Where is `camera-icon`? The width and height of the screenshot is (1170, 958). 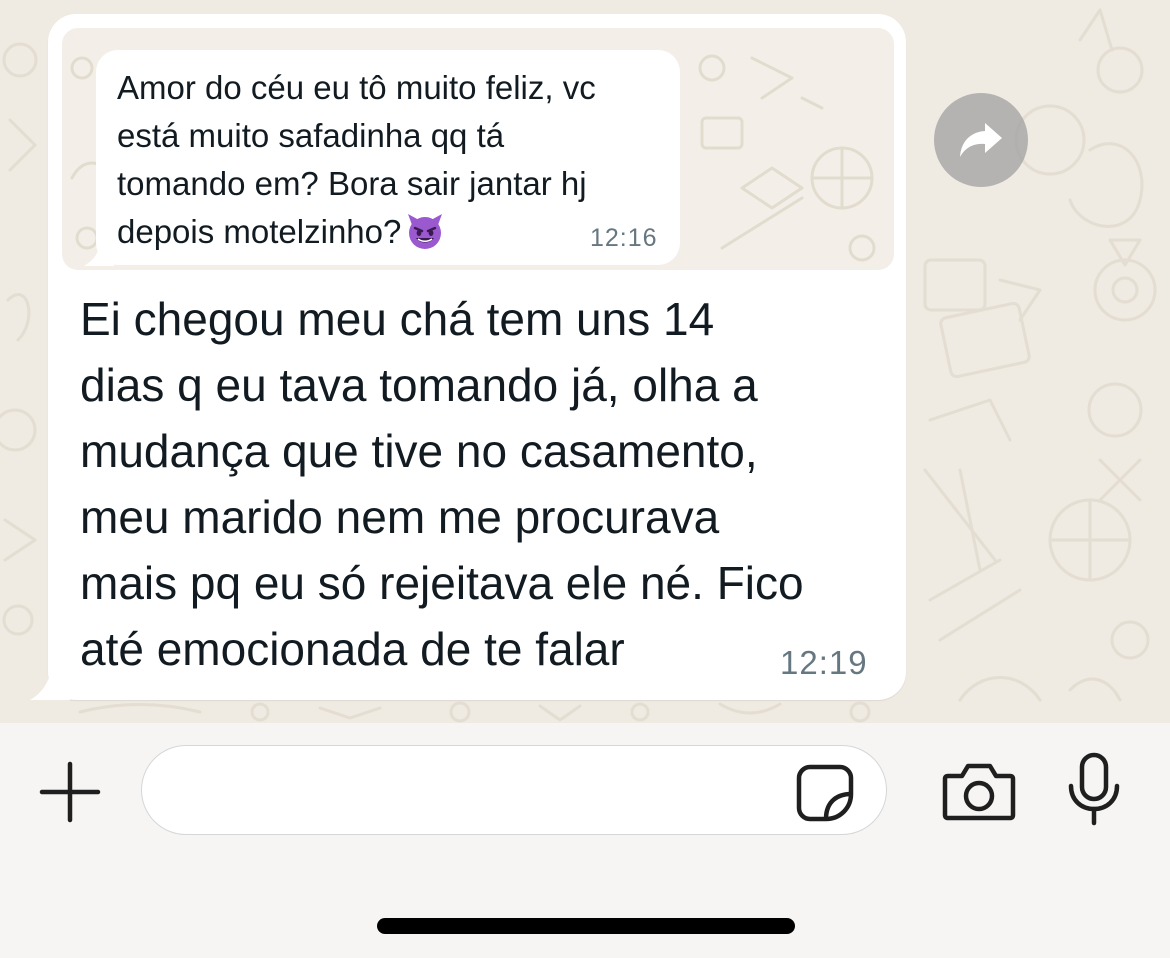 camera-icon is located at coordinates (979, 791).